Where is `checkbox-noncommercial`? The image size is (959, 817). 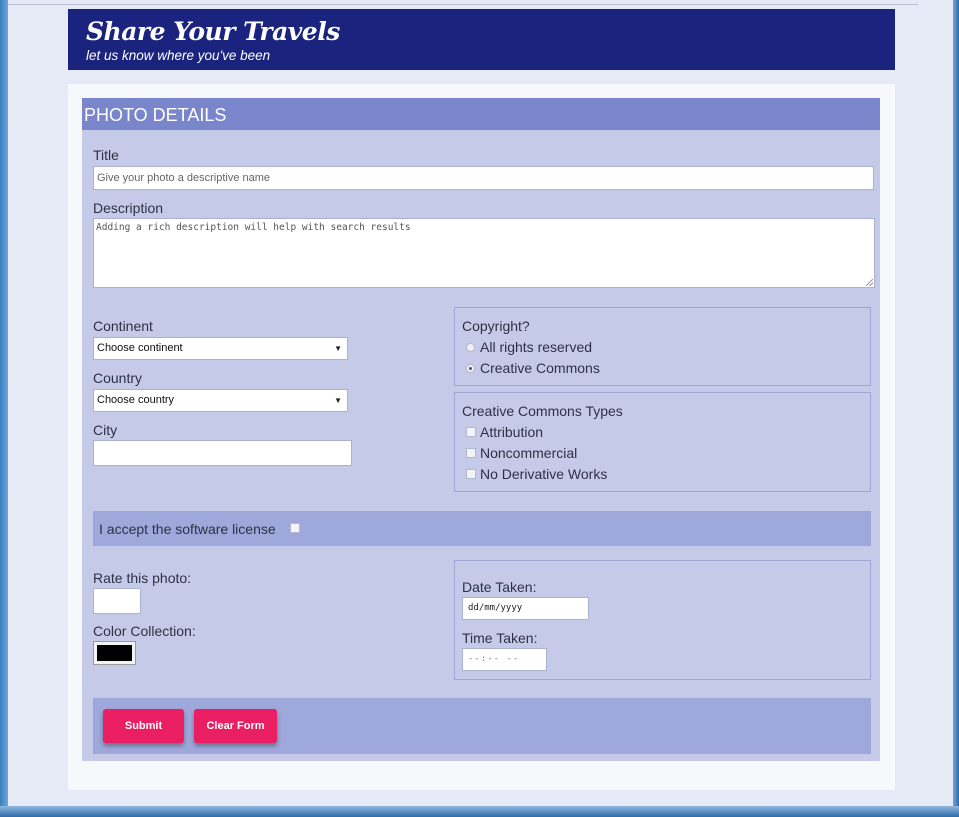 checkbox-noncommercial is located at coordinates (471, 453).